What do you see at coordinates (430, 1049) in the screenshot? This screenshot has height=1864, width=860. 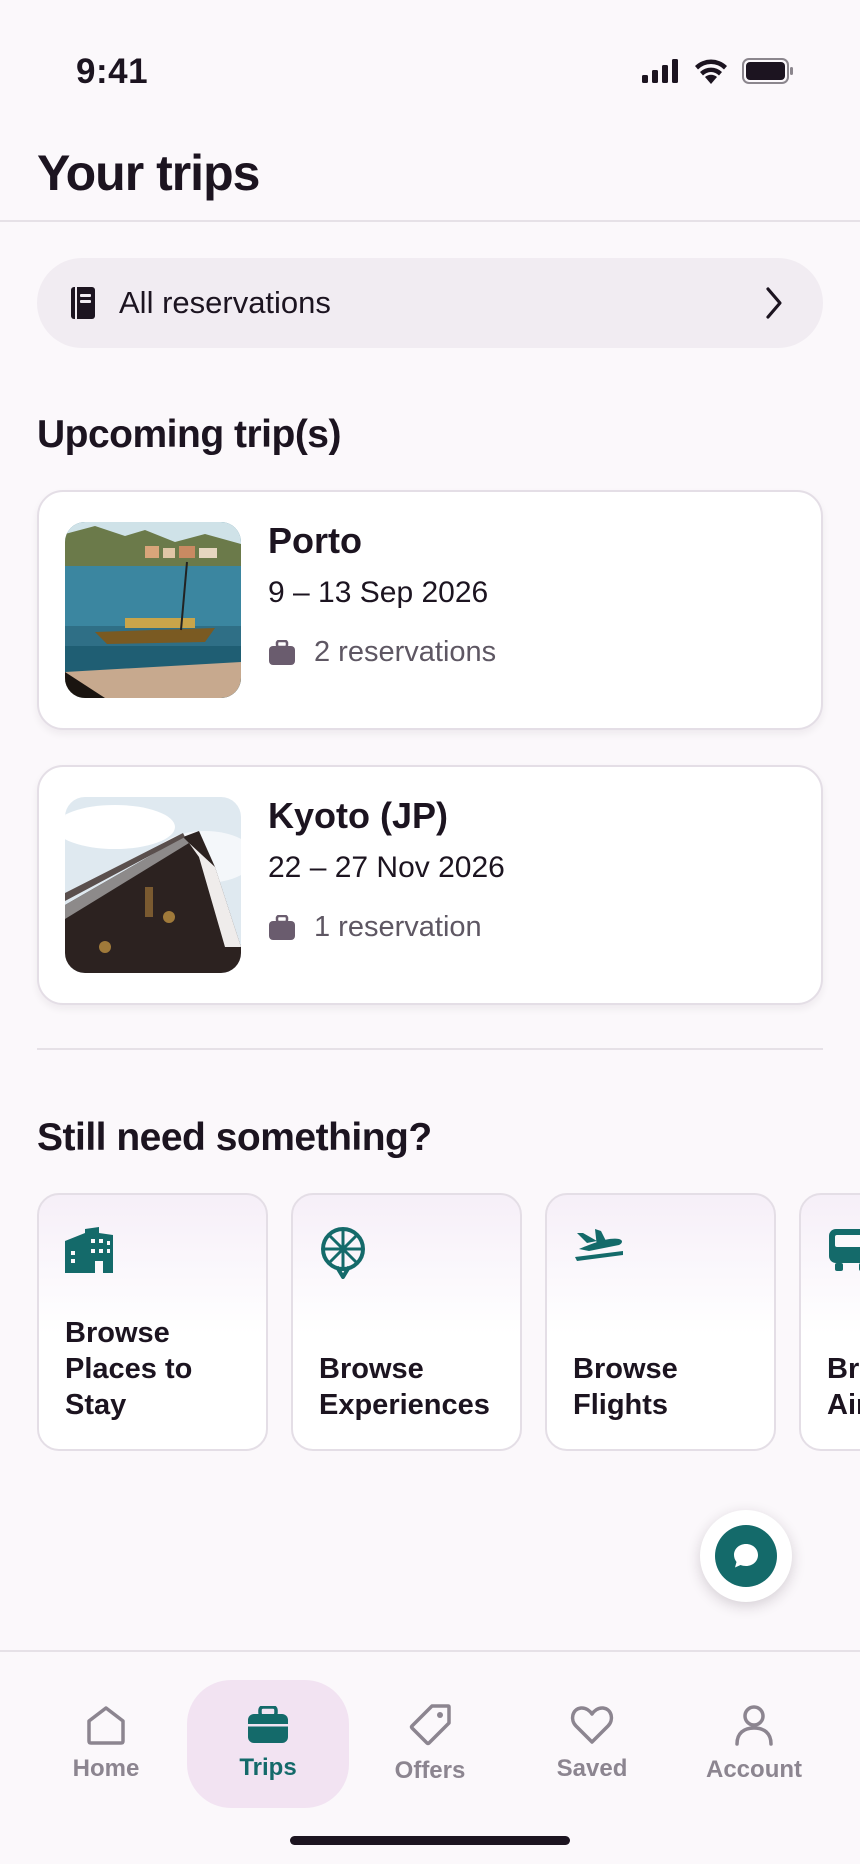 I see `section-divider` at bounding box center [430, 1049].